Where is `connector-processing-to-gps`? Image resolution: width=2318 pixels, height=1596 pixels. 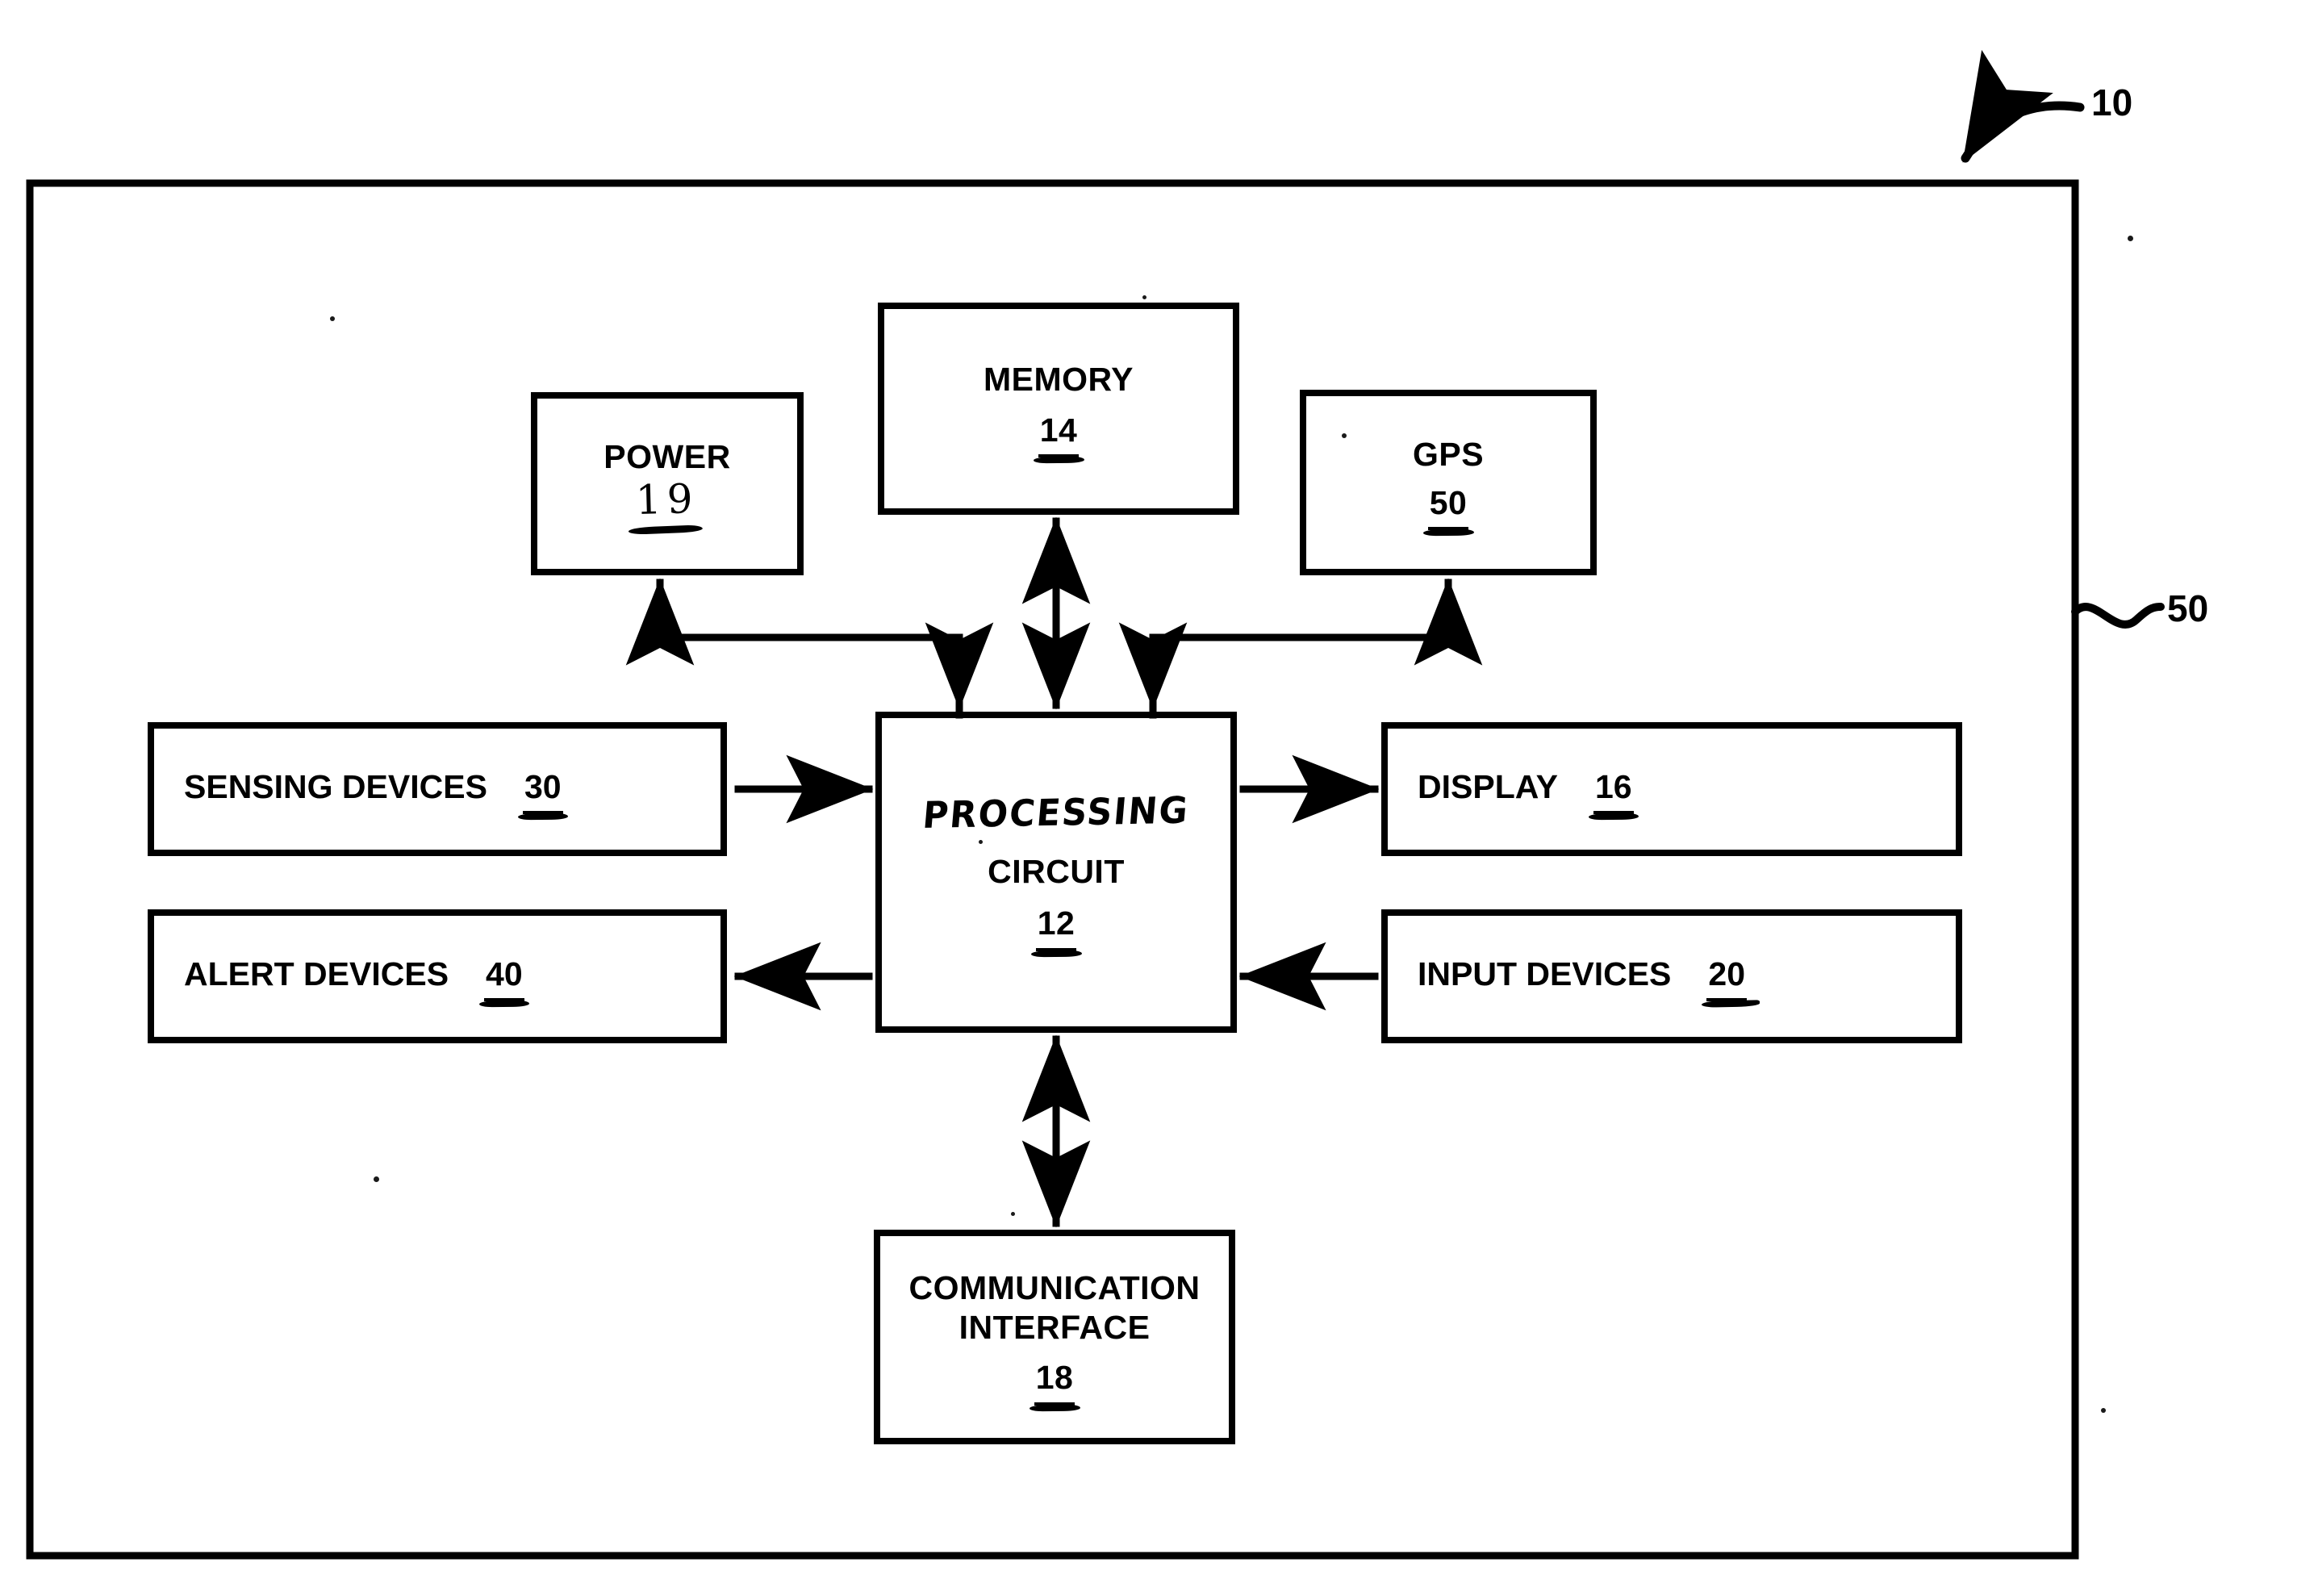
connector-processing-to-gps is located at coordinates (1316, 648).